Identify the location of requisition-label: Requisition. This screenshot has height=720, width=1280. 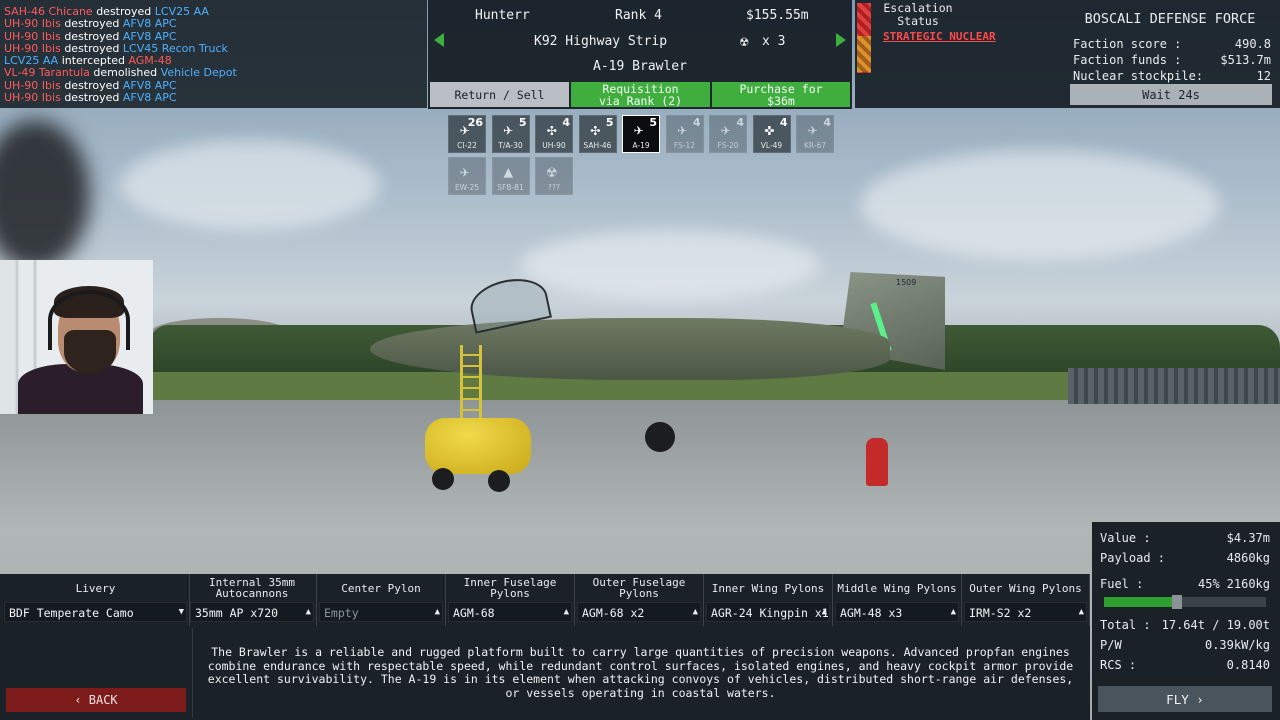
(640, 88).